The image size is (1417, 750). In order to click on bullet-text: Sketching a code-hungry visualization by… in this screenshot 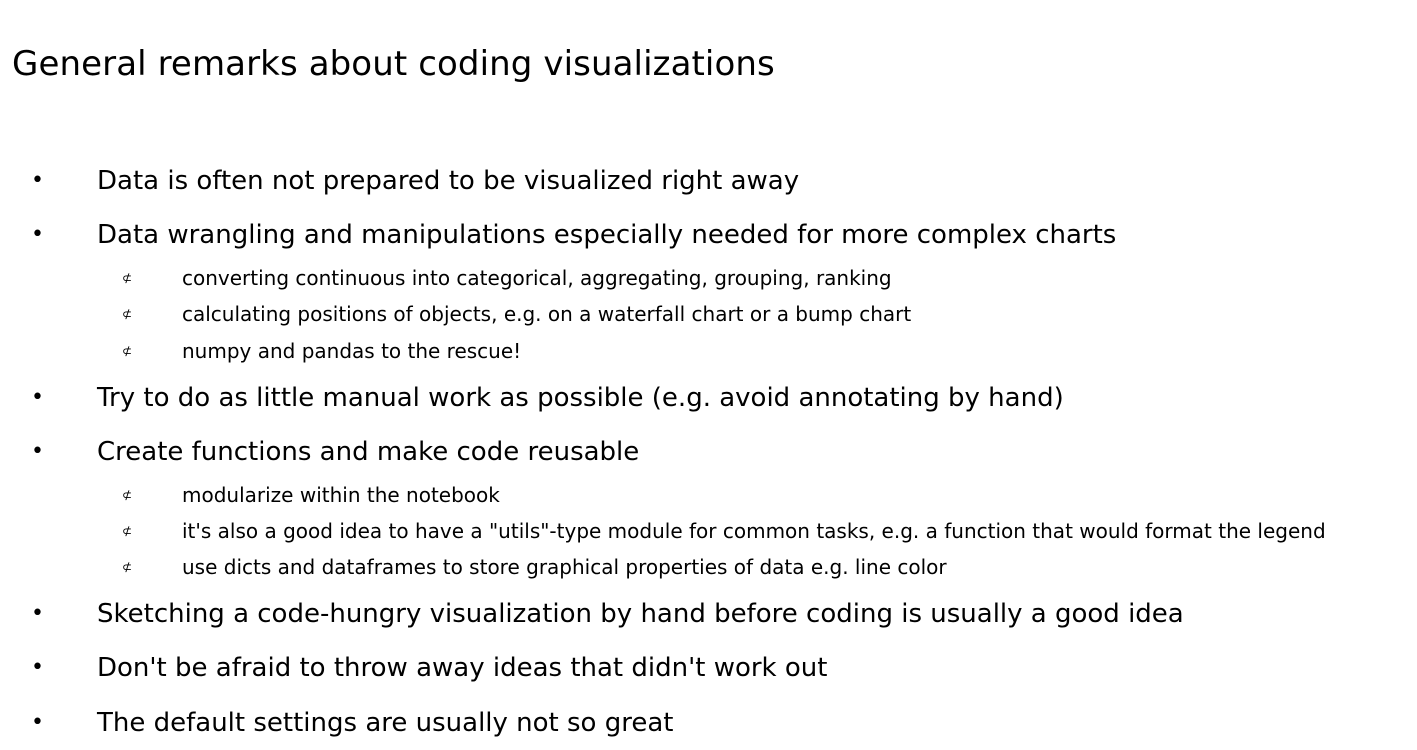, I will do `click(640, 614)`.